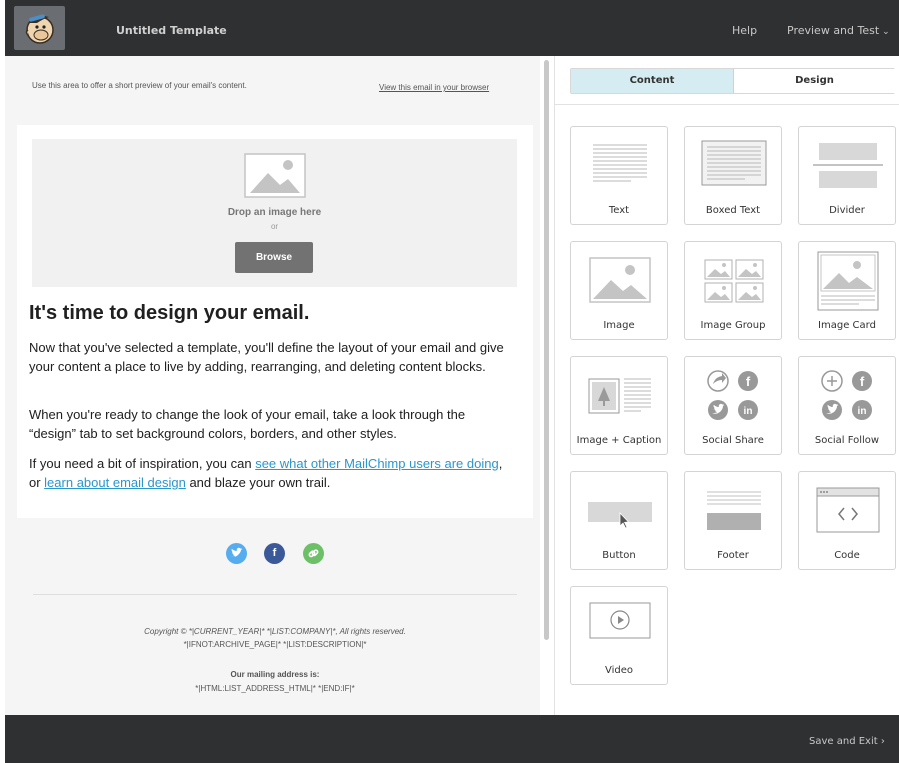 The width and height of the screenshot is (899, 763). What do you see at coordinates (619, 555) in the screenshot?
I see `block-label: Button` at bounding box center [619, 555].